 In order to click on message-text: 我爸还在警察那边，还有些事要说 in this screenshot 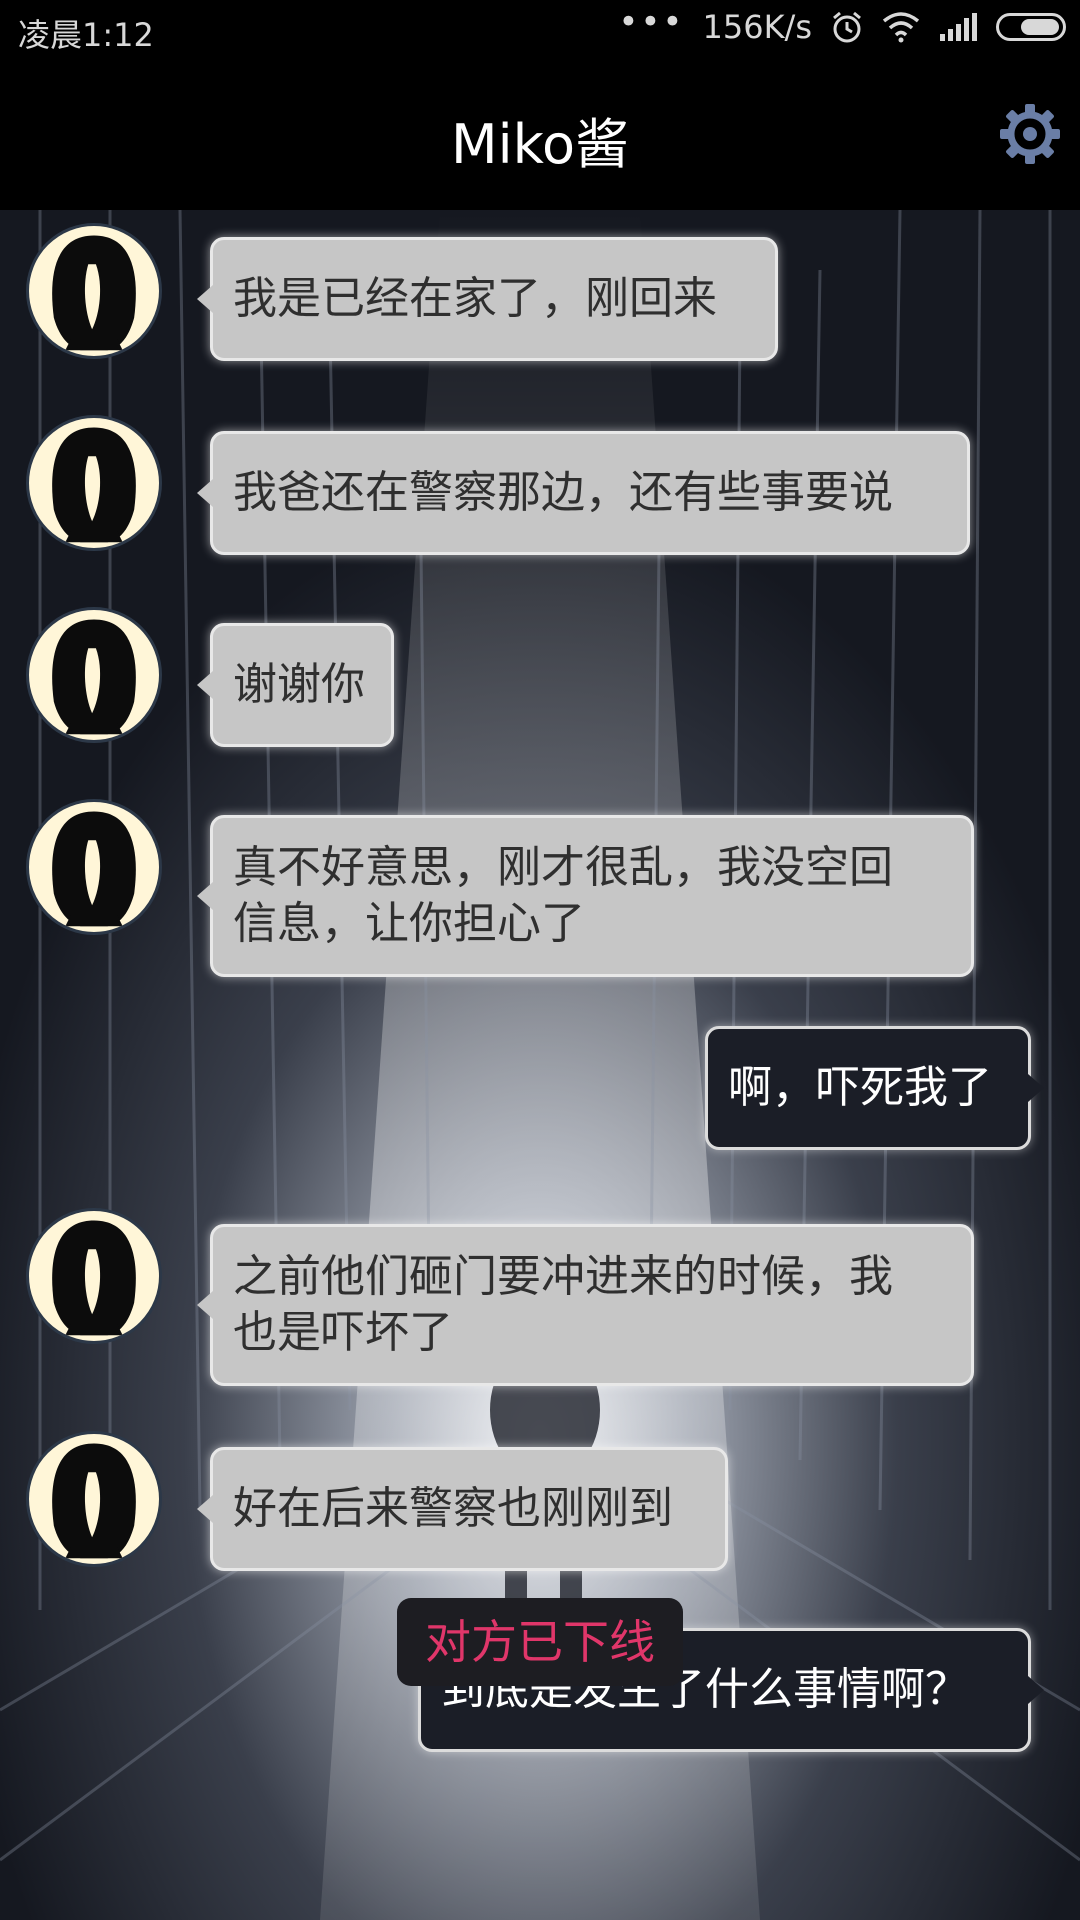, I will do `click(563, 492)`.